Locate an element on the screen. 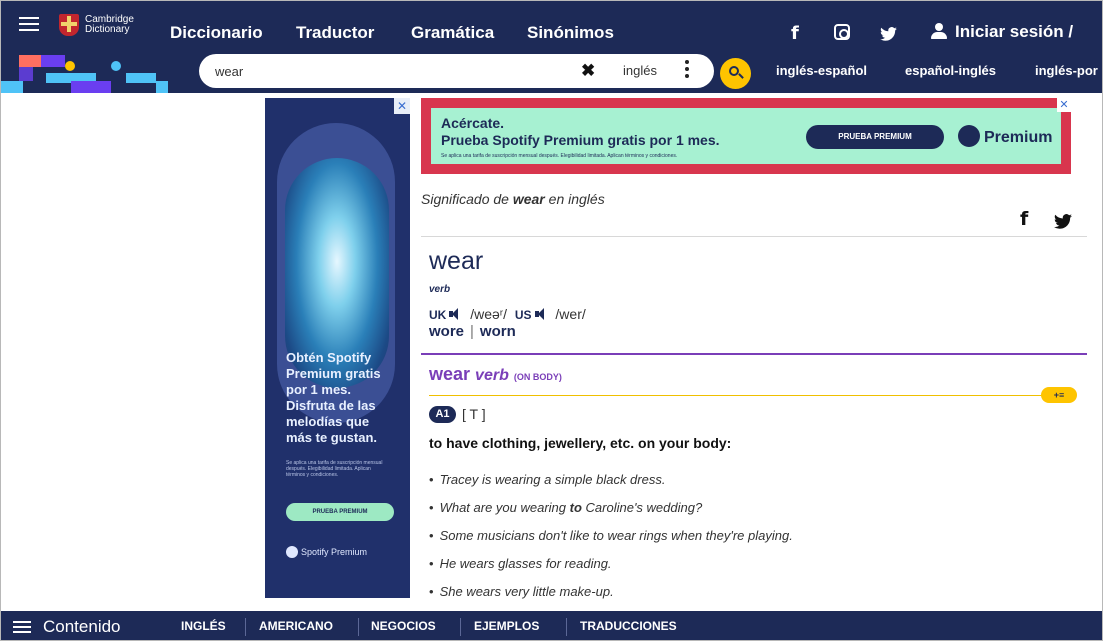 This screenshot has width=1103, height=641. sense-heading: wear verb (ON BODY) is located at coordinates (495, 374).